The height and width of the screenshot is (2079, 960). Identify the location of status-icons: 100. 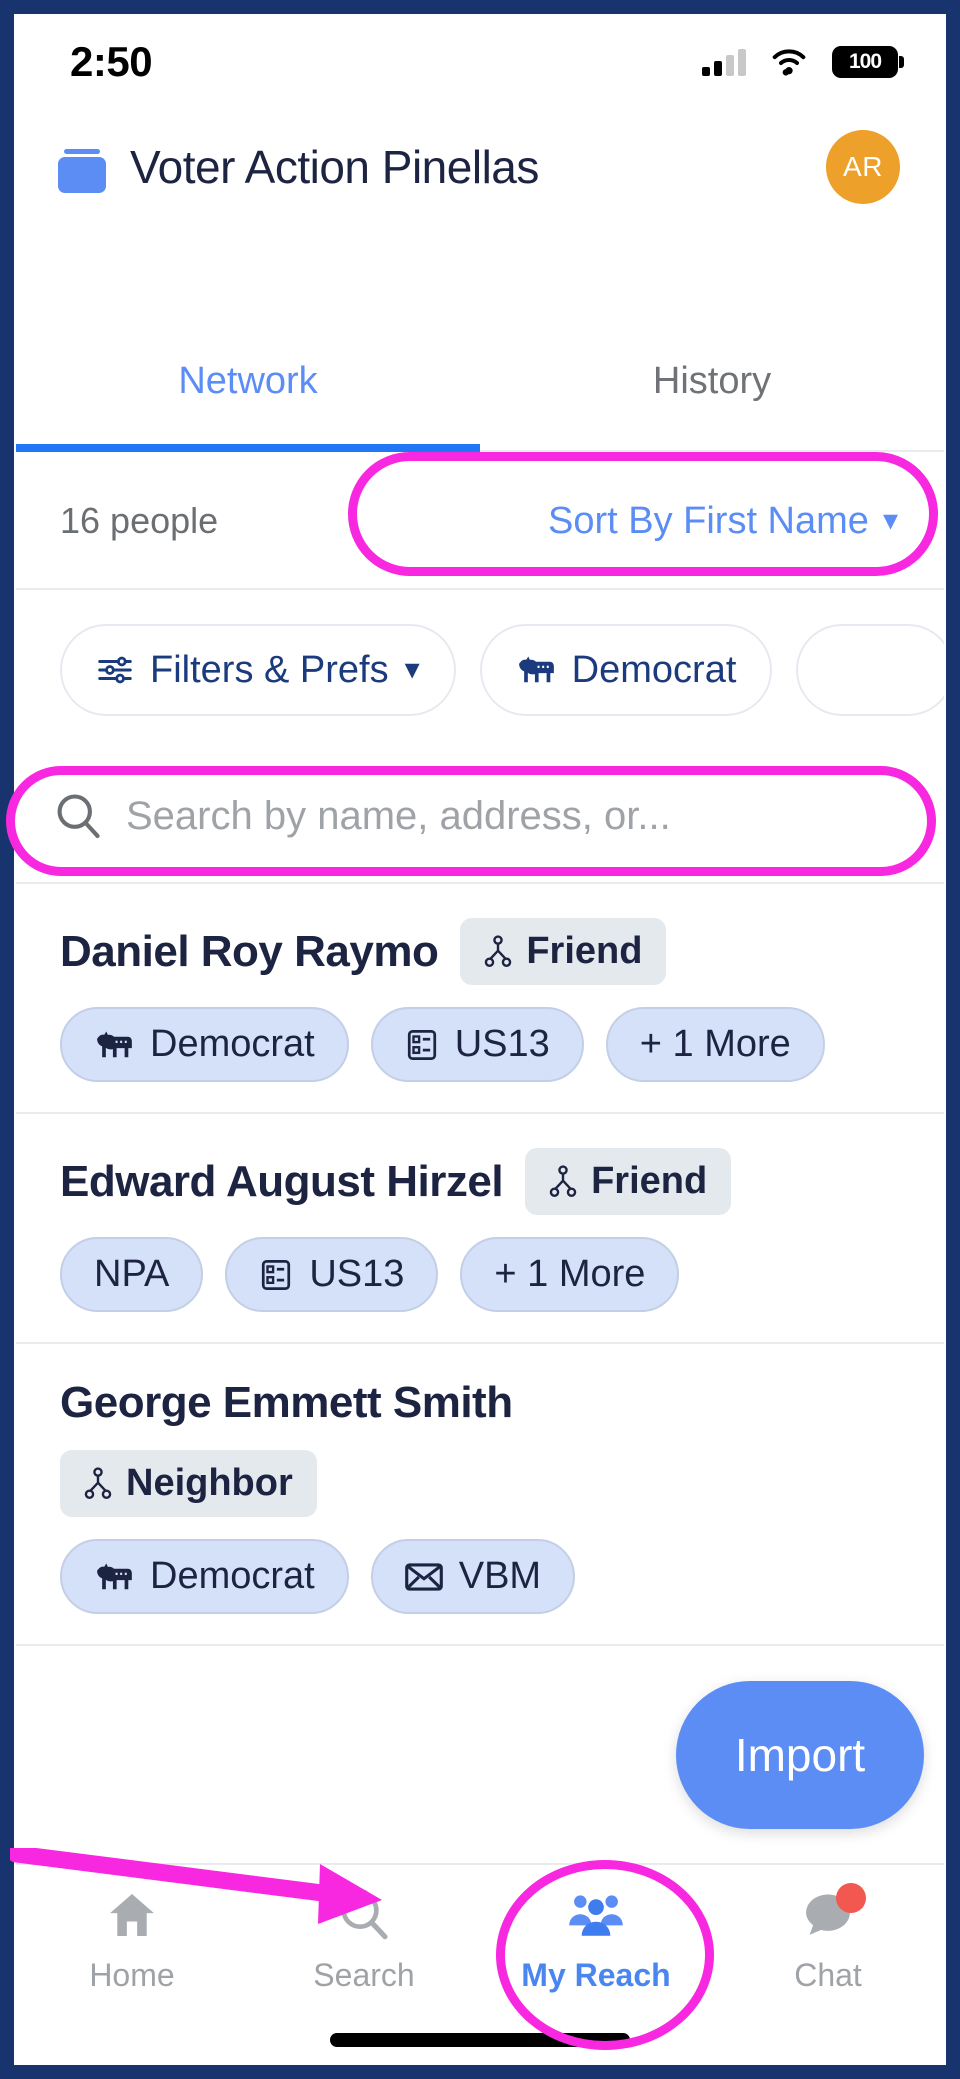
(803, 62).